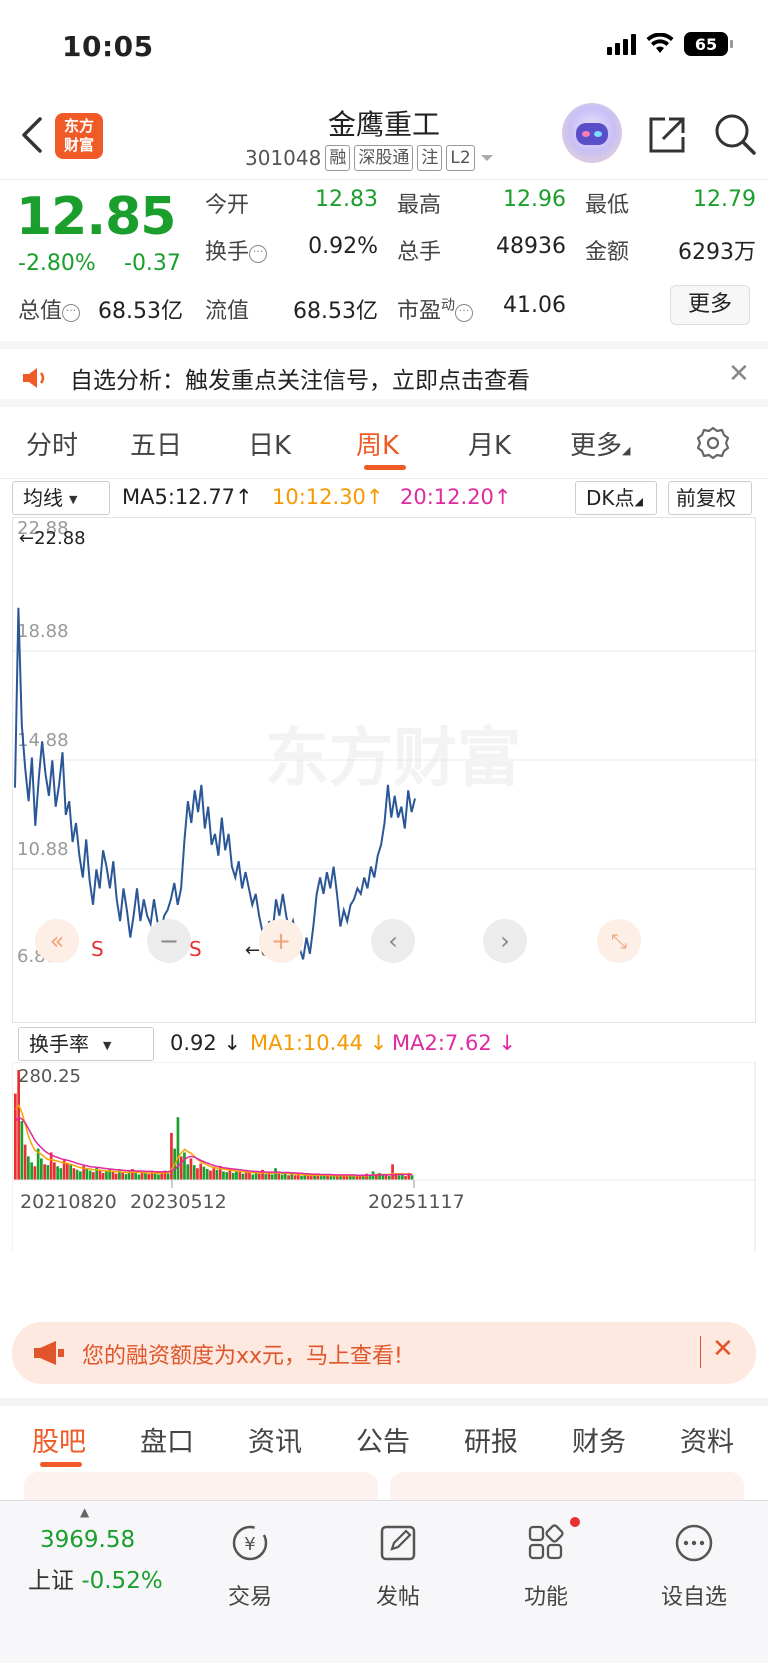 The width and height of the screenshot is (768, 1663). I want to click on adjust-button: 前复权, so click(710, 498).